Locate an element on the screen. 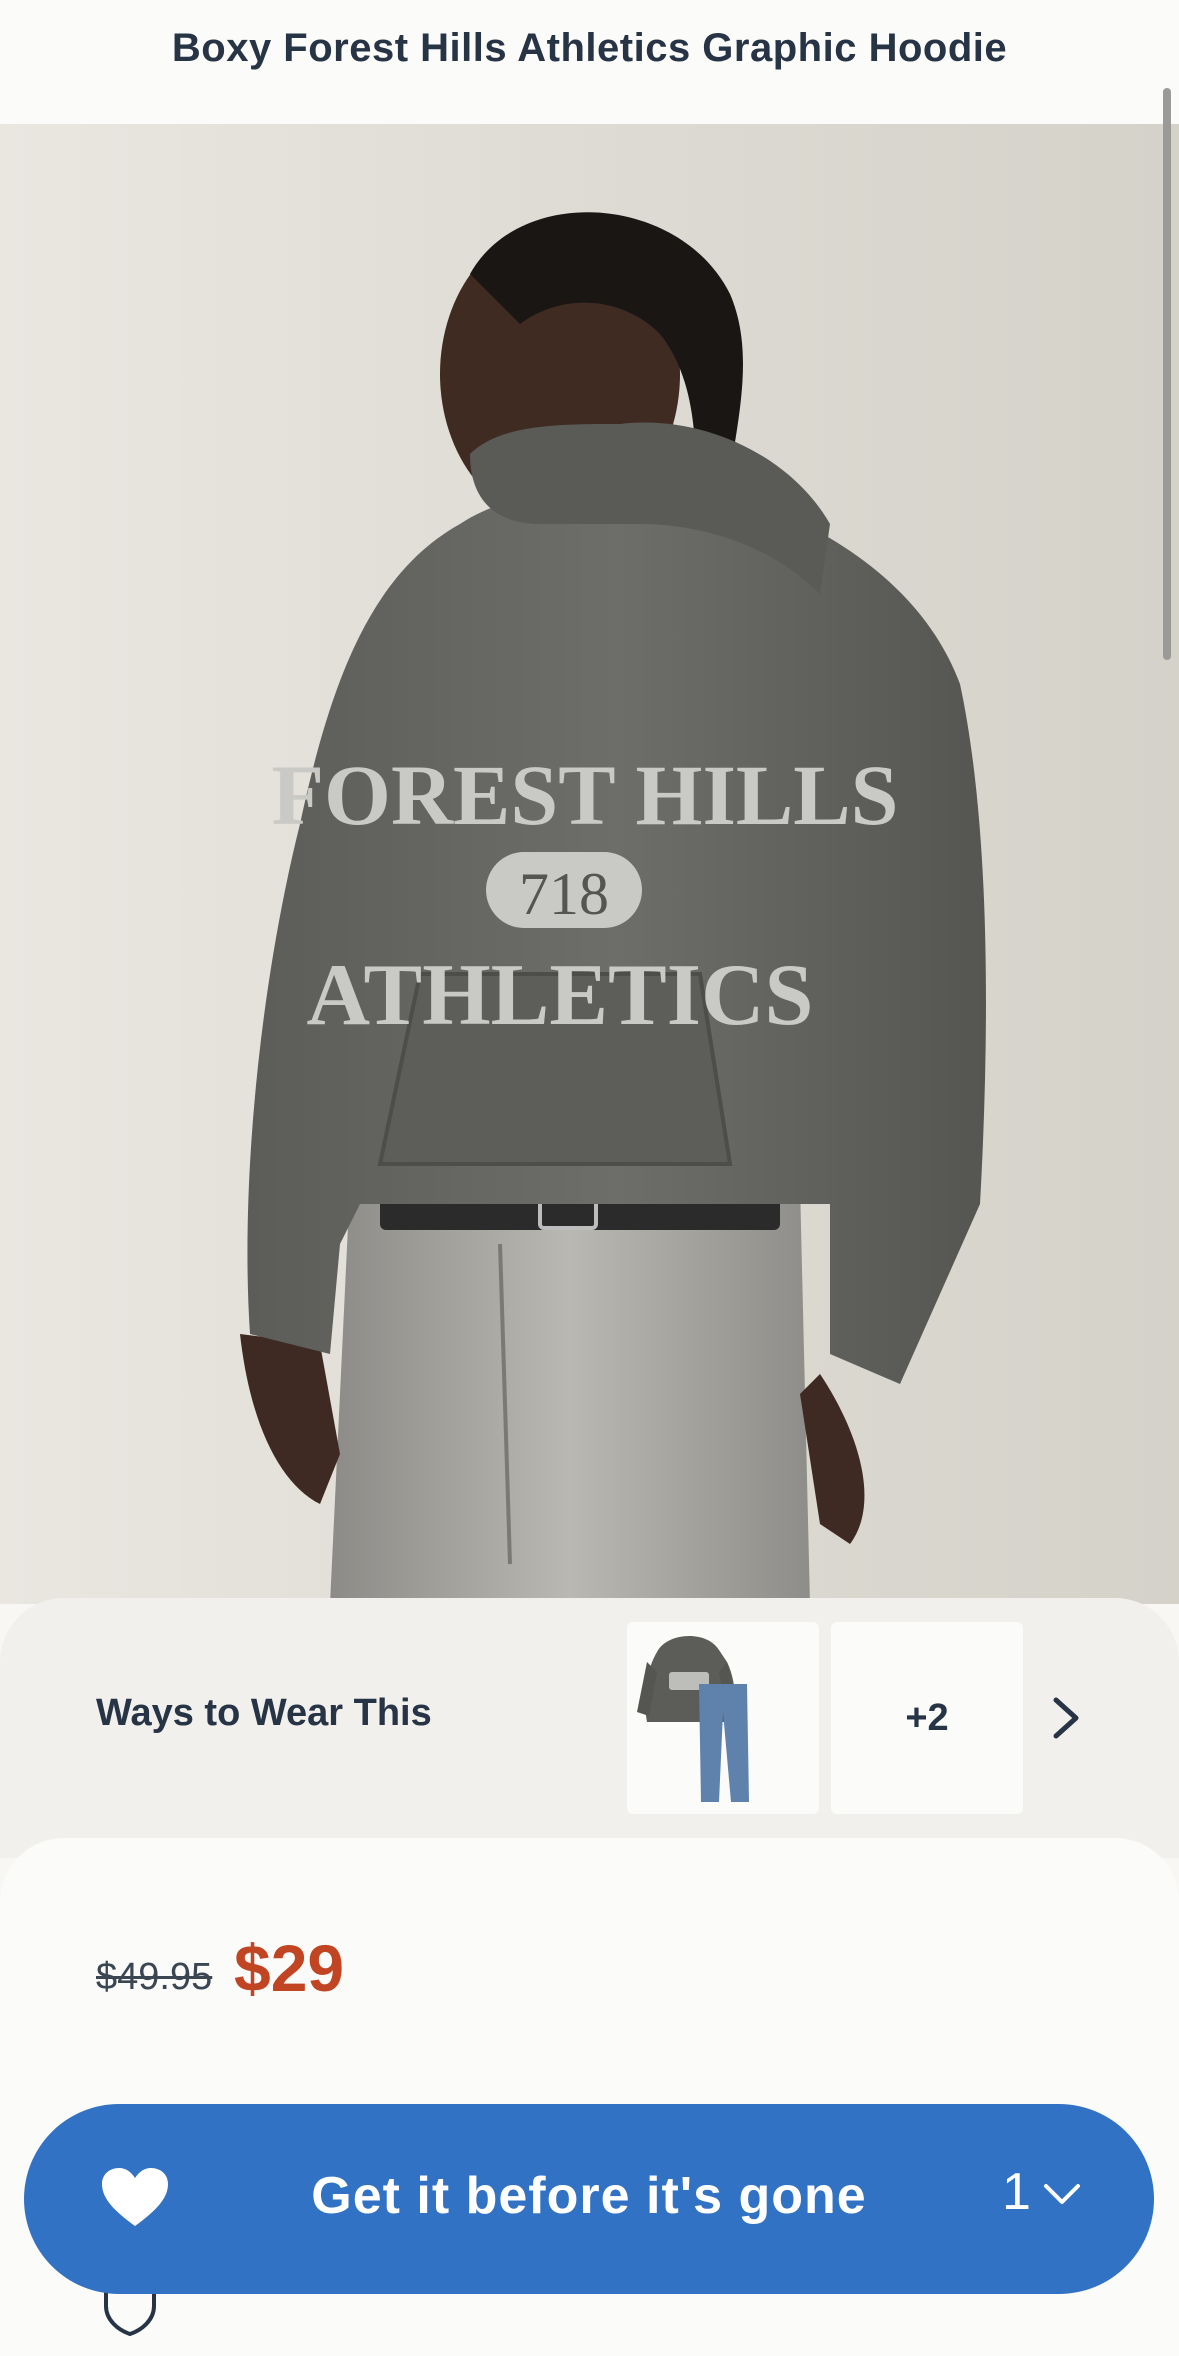 This screenshot has height=2356, width=1179. ways-to-wear-label: Ways to Wear This is located at coordinates (264, 1713).